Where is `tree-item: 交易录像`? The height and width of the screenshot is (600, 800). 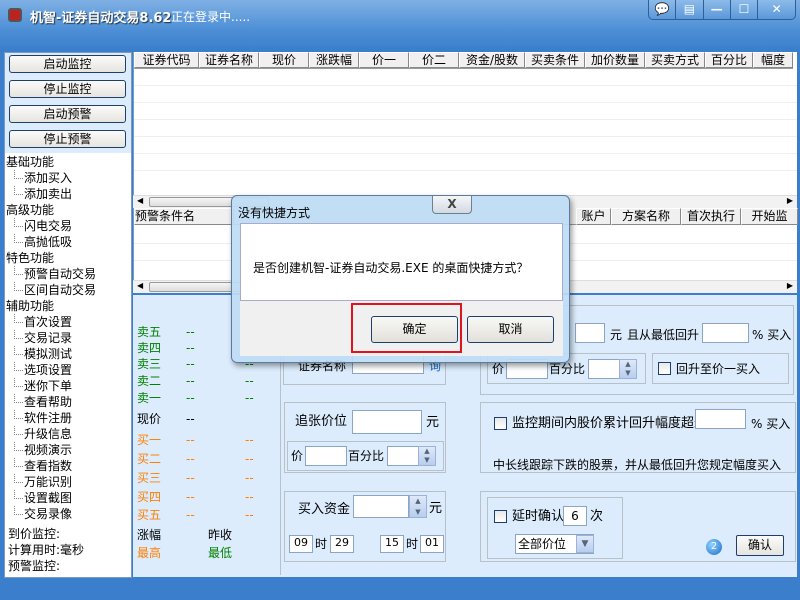
tree-item: 交易录像 is located at coordinates (50, 514).